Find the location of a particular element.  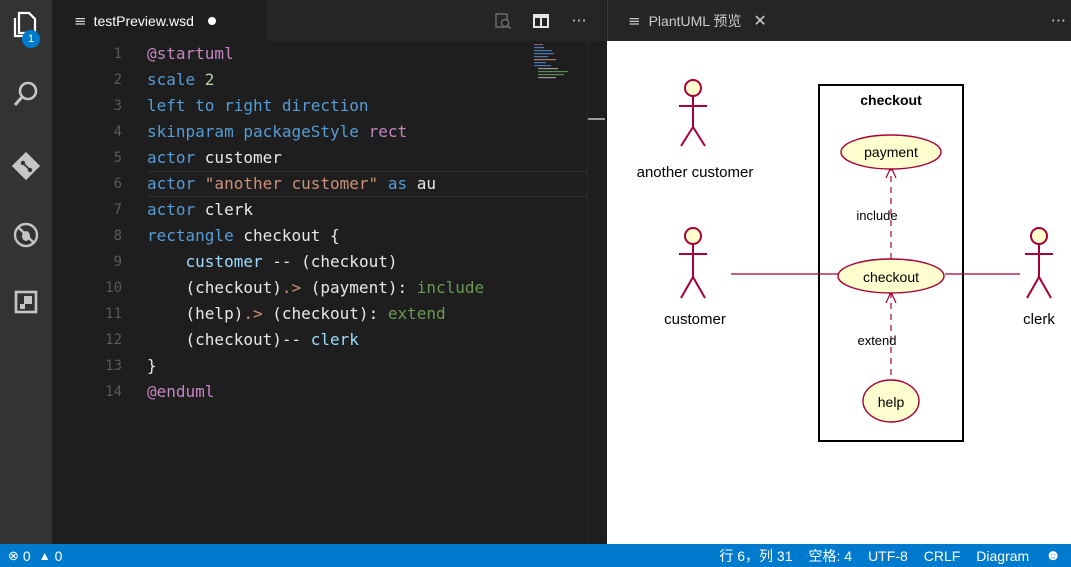

code-line: rectangle checkout { is located at coordinates (243, 236).